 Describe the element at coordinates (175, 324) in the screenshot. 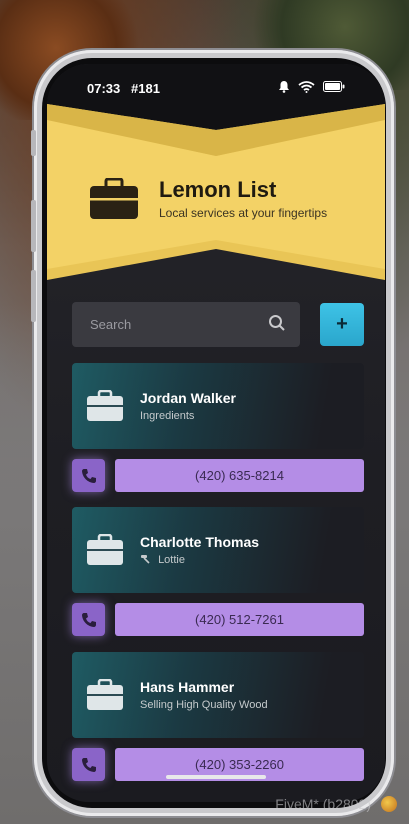

I see `search-input` at that location.